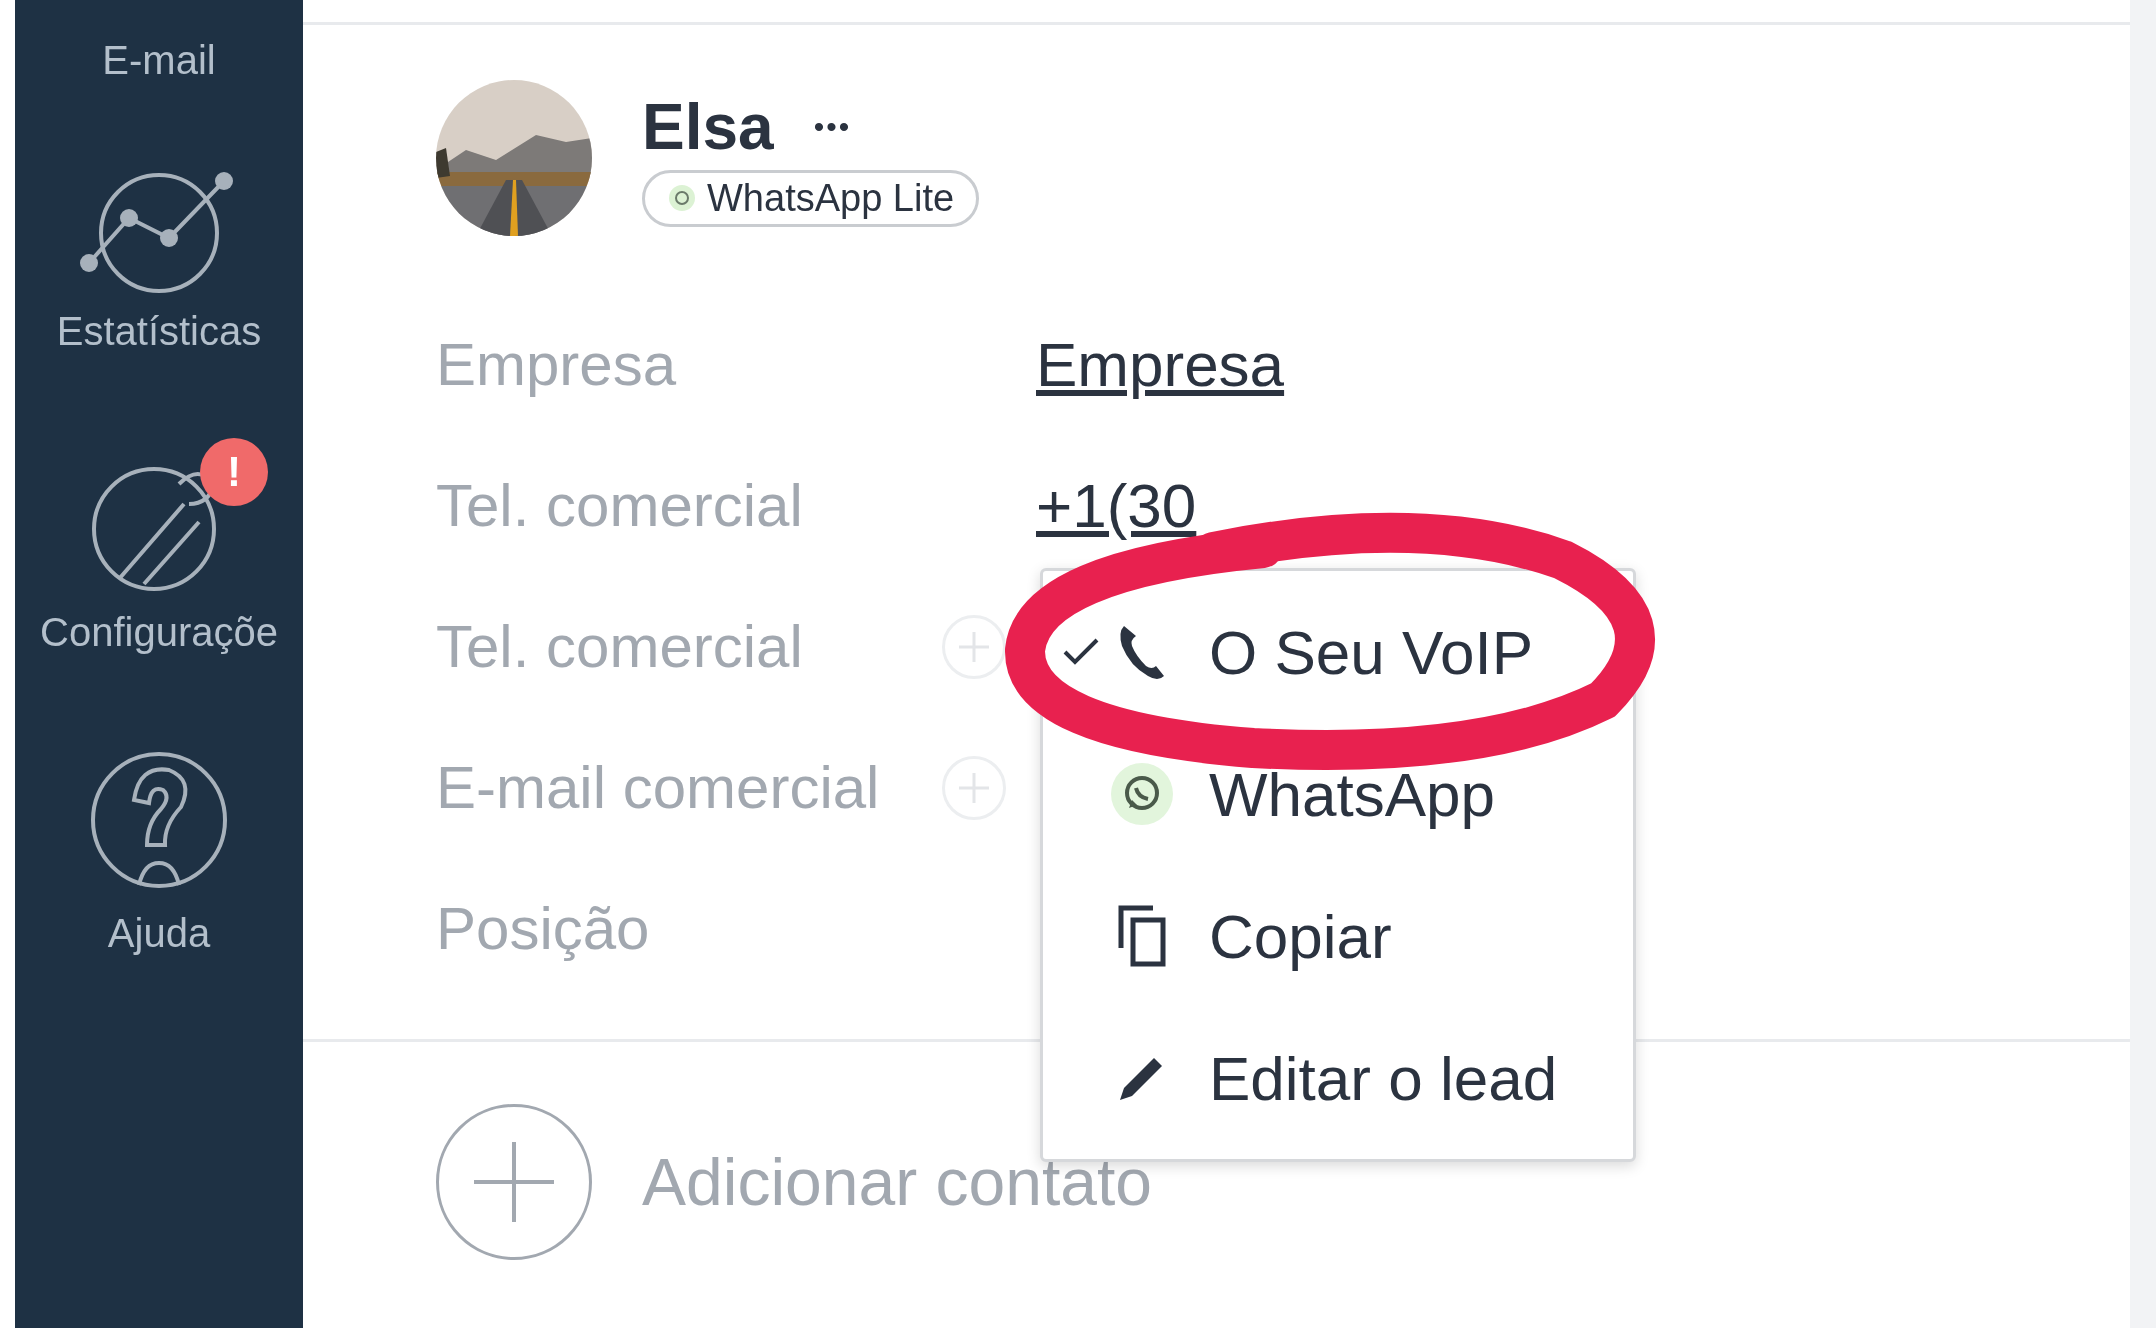 The height and width of the screenshot is (1328, 2156). Describe the element at coordinates (1338, 1078) in the screenshot. I see `menu-item: Editar o lead` at that location.